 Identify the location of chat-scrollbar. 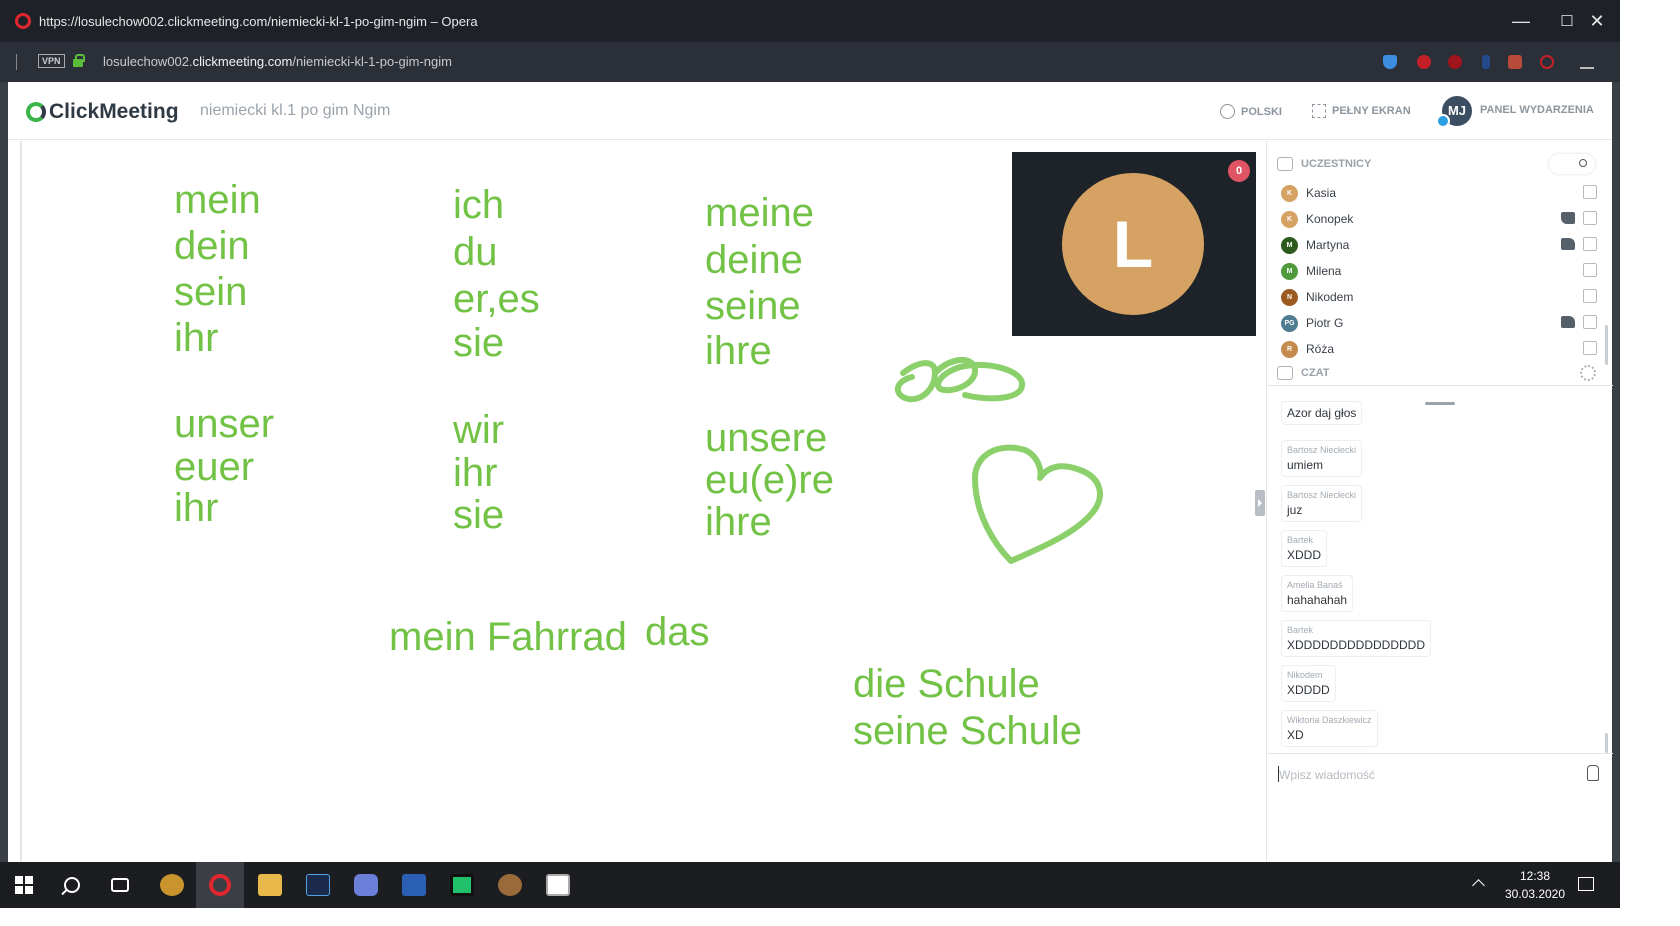
(1606, 743).